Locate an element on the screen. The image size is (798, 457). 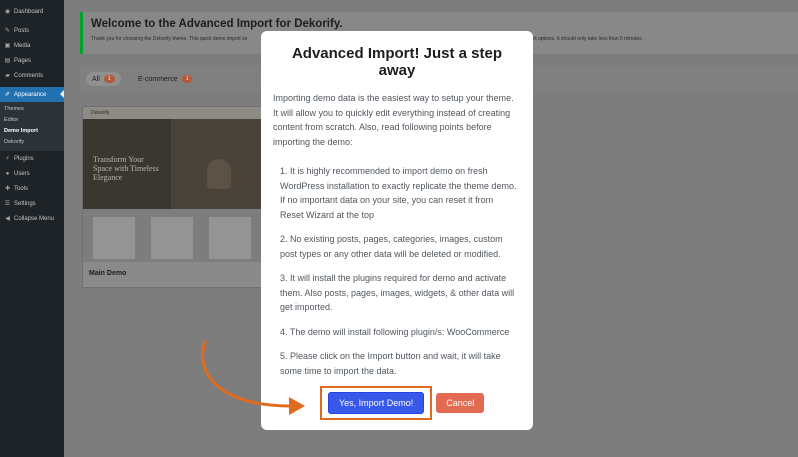
filter-all: All 1 is located at coordinates (103, 79).